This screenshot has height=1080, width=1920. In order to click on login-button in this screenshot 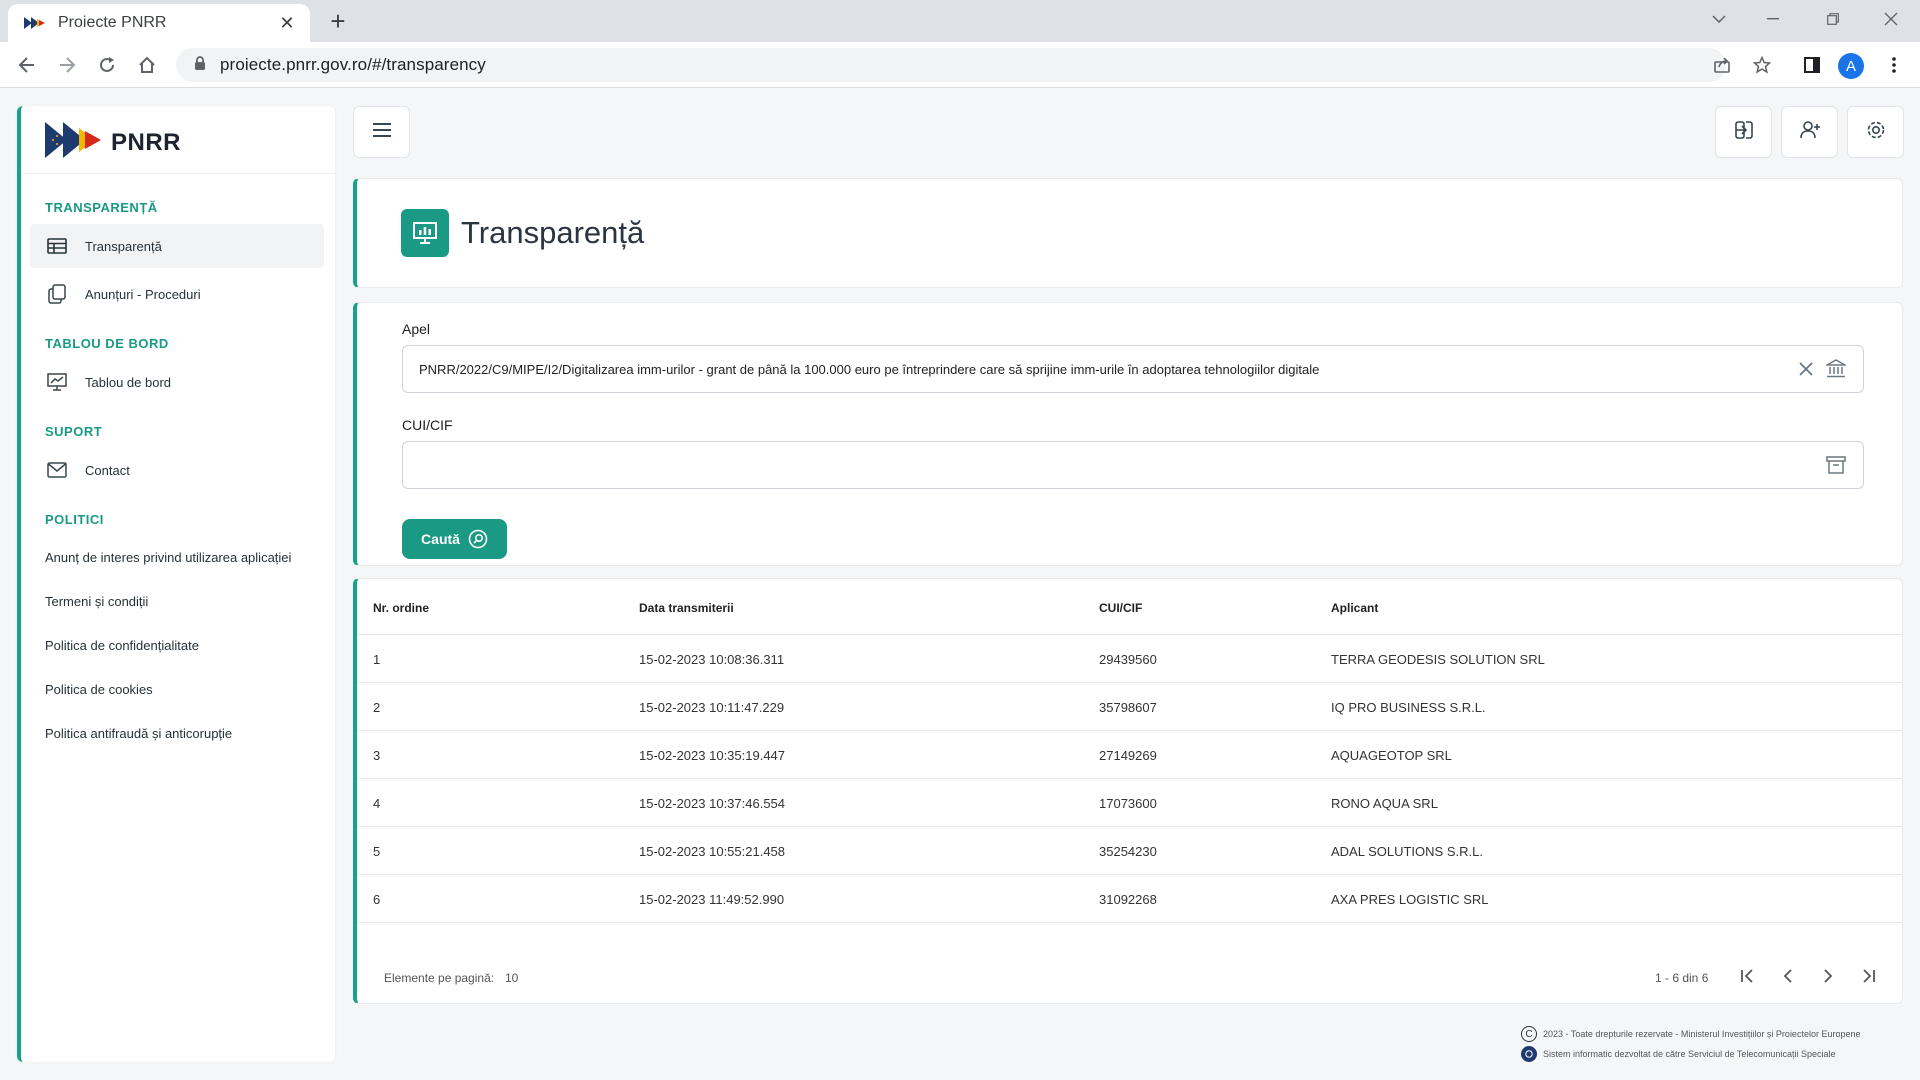, I will do `click(1743, 132)`.